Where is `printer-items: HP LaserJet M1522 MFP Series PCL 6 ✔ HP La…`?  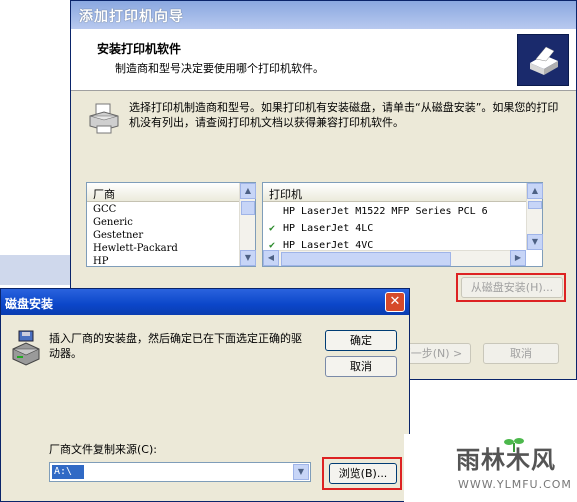
printer-items: HP LaserJet M1522 MFP Series PCL 6 ✔ HP La… is located at coordinates (394, 227).